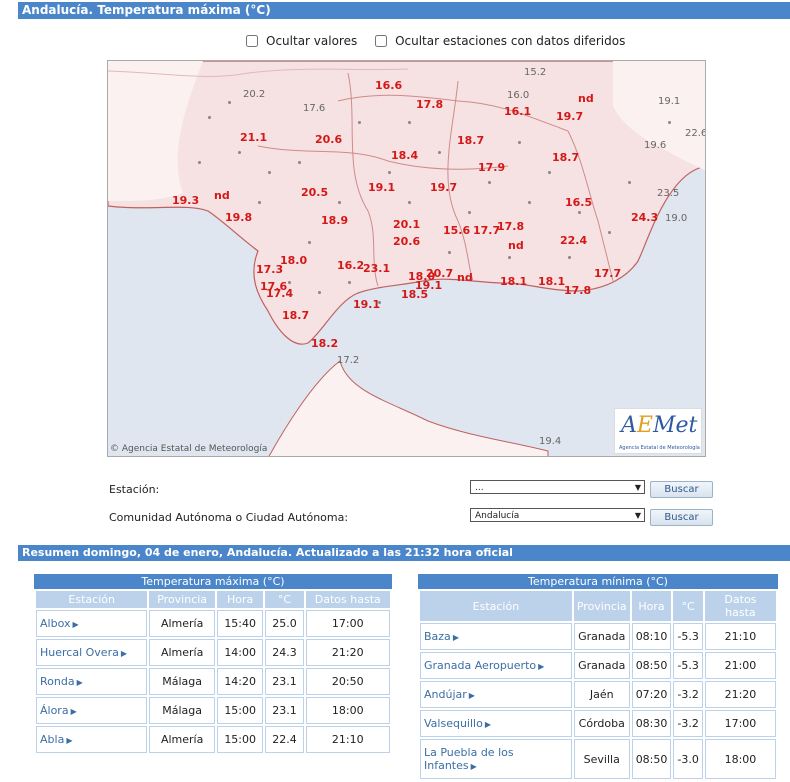 Image resolution: width=790 pixels, height=782 pixels. What do you see at coordinates (406, 241) in the screenshot?
I see `station-value-label: 20.6` at bounding box center [406, 241].